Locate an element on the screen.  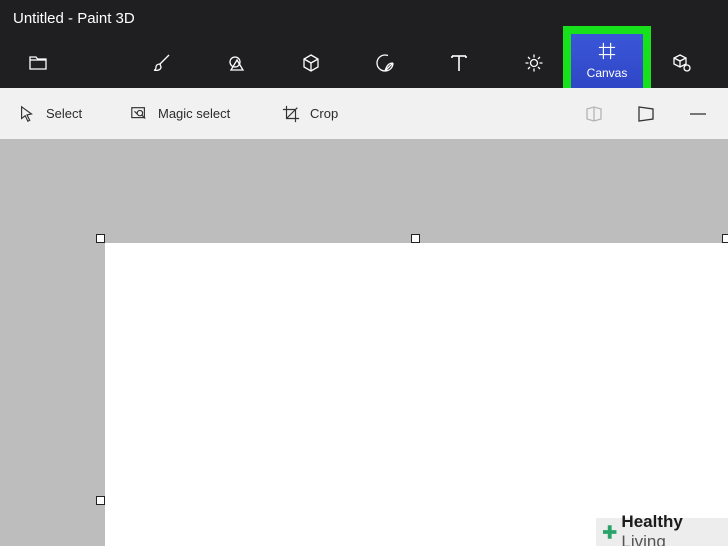
text-button is located at coordinates (459, 63).